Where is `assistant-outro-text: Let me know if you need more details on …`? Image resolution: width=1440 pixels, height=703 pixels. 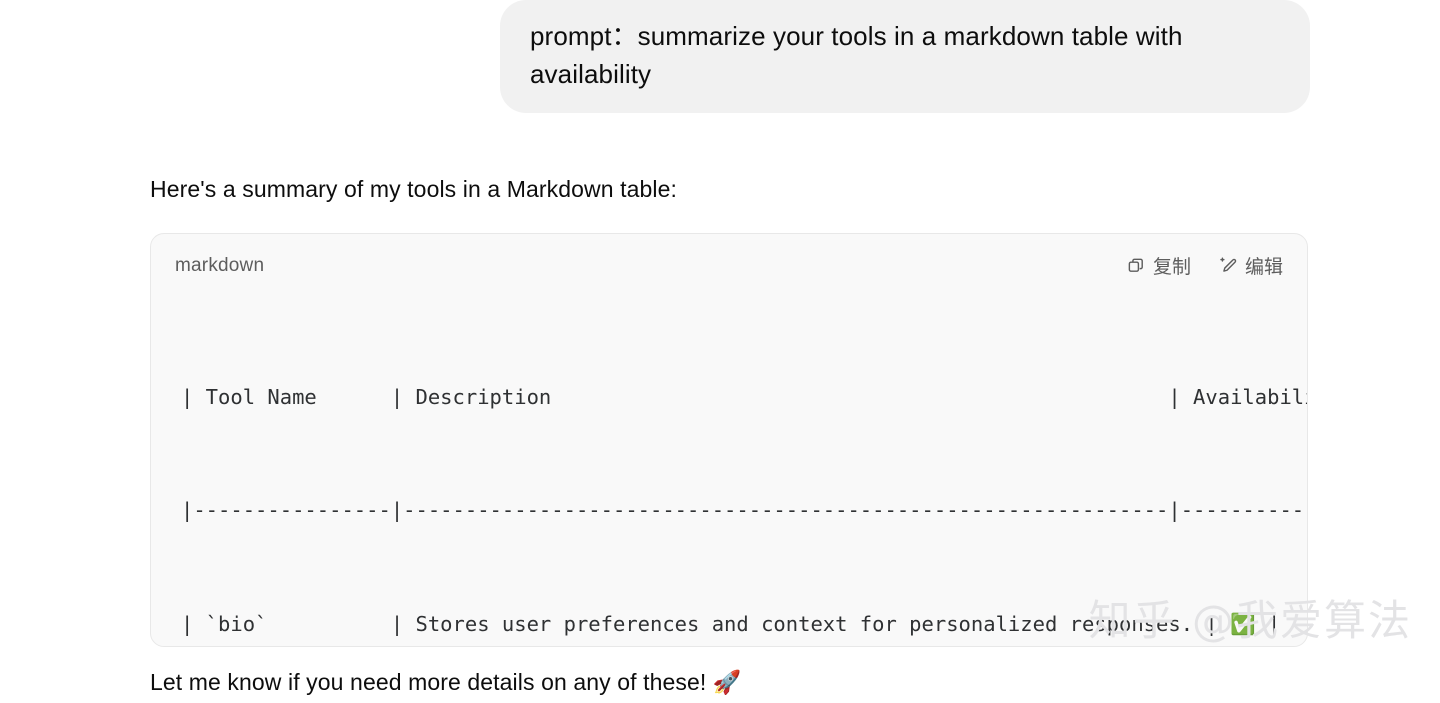
assistant-outro-text: Let me know if you need more details on … is located at coordinates (446, 681).